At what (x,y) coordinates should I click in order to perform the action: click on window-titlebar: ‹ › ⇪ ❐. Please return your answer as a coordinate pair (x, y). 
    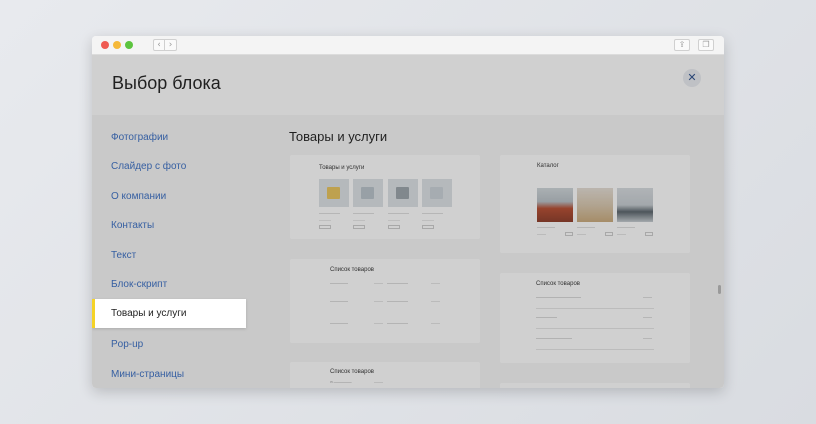
    Looking at the image, I should click on (408, 45).